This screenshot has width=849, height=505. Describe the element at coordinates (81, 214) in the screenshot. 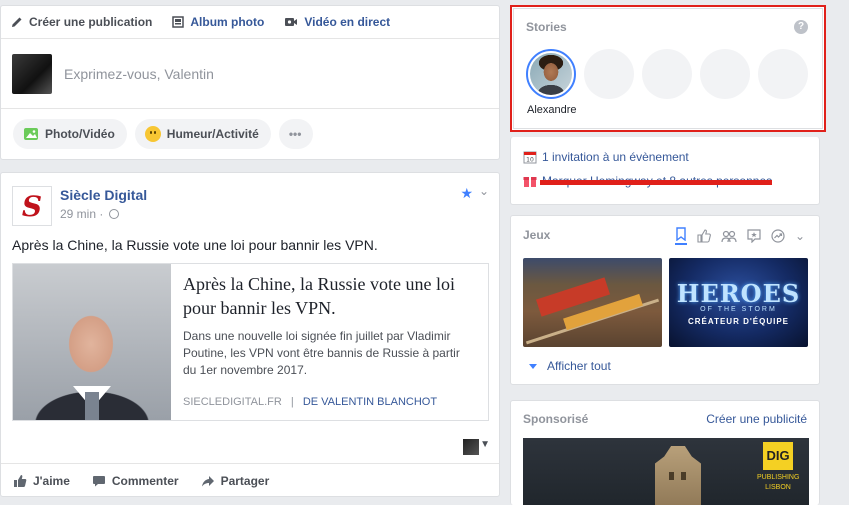

I see `post-time-text: 29 min ·` at that location.